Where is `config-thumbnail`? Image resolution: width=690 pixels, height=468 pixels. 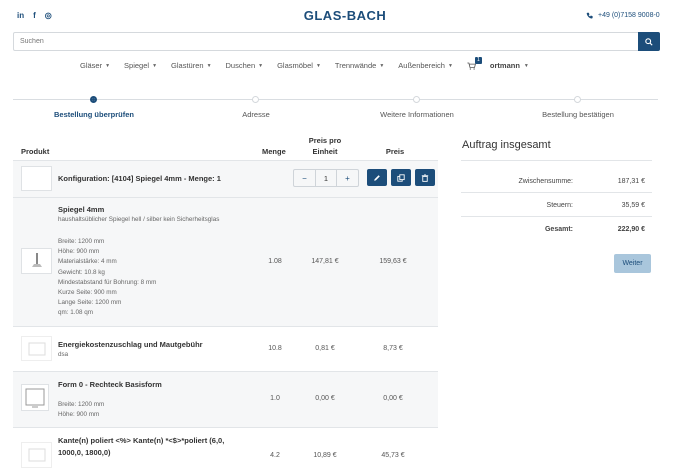
config-thumbnail is located at coordinates (36, 178).